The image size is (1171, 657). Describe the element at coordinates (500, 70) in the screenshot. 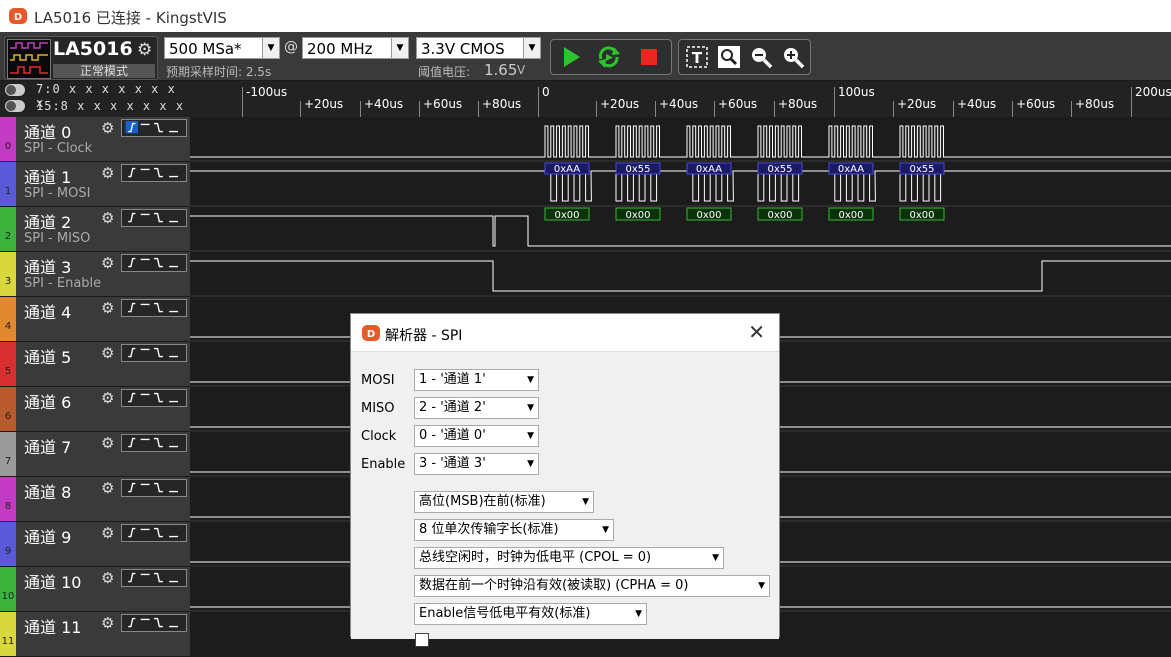

I see `threshold-value: 1.65` at that location.